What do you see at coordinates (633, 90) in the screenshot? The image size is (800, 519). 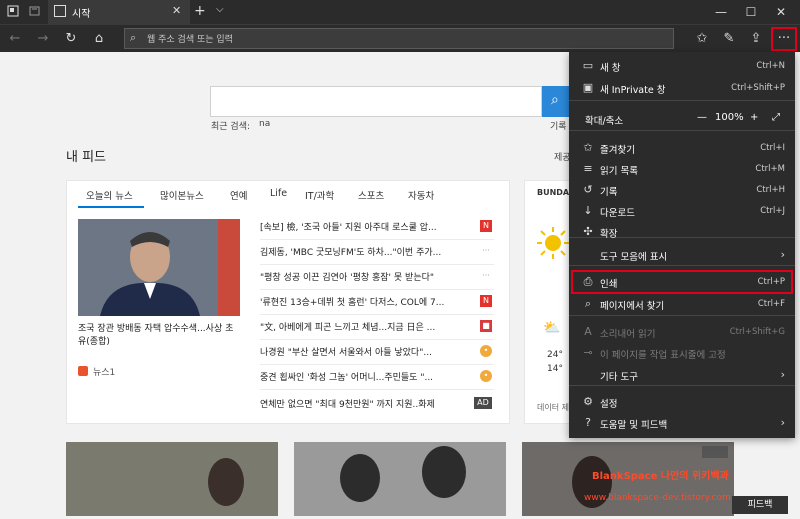 I see `menu-item-label: 새 InPrivate 창` at bounding box center [633, 90].